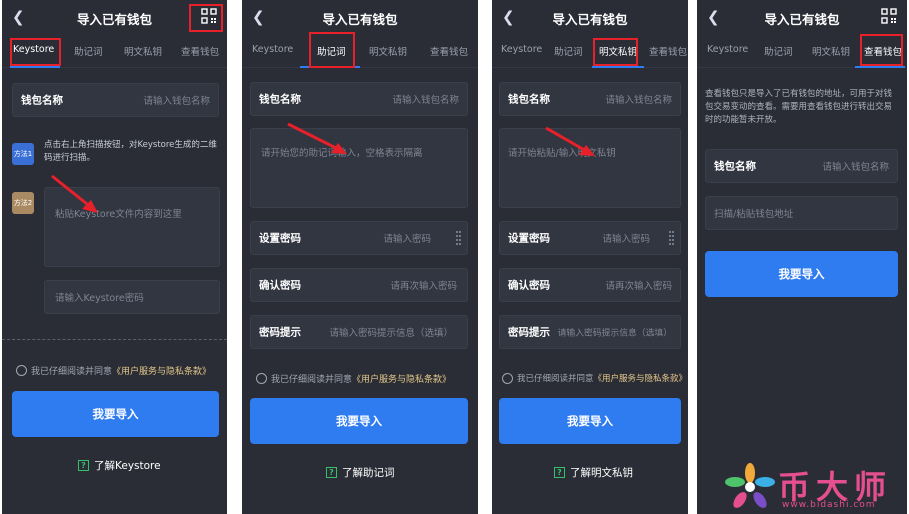  I want to click on keystore-password-placeholder: 请输入Keystore密码, so click(99, 298).